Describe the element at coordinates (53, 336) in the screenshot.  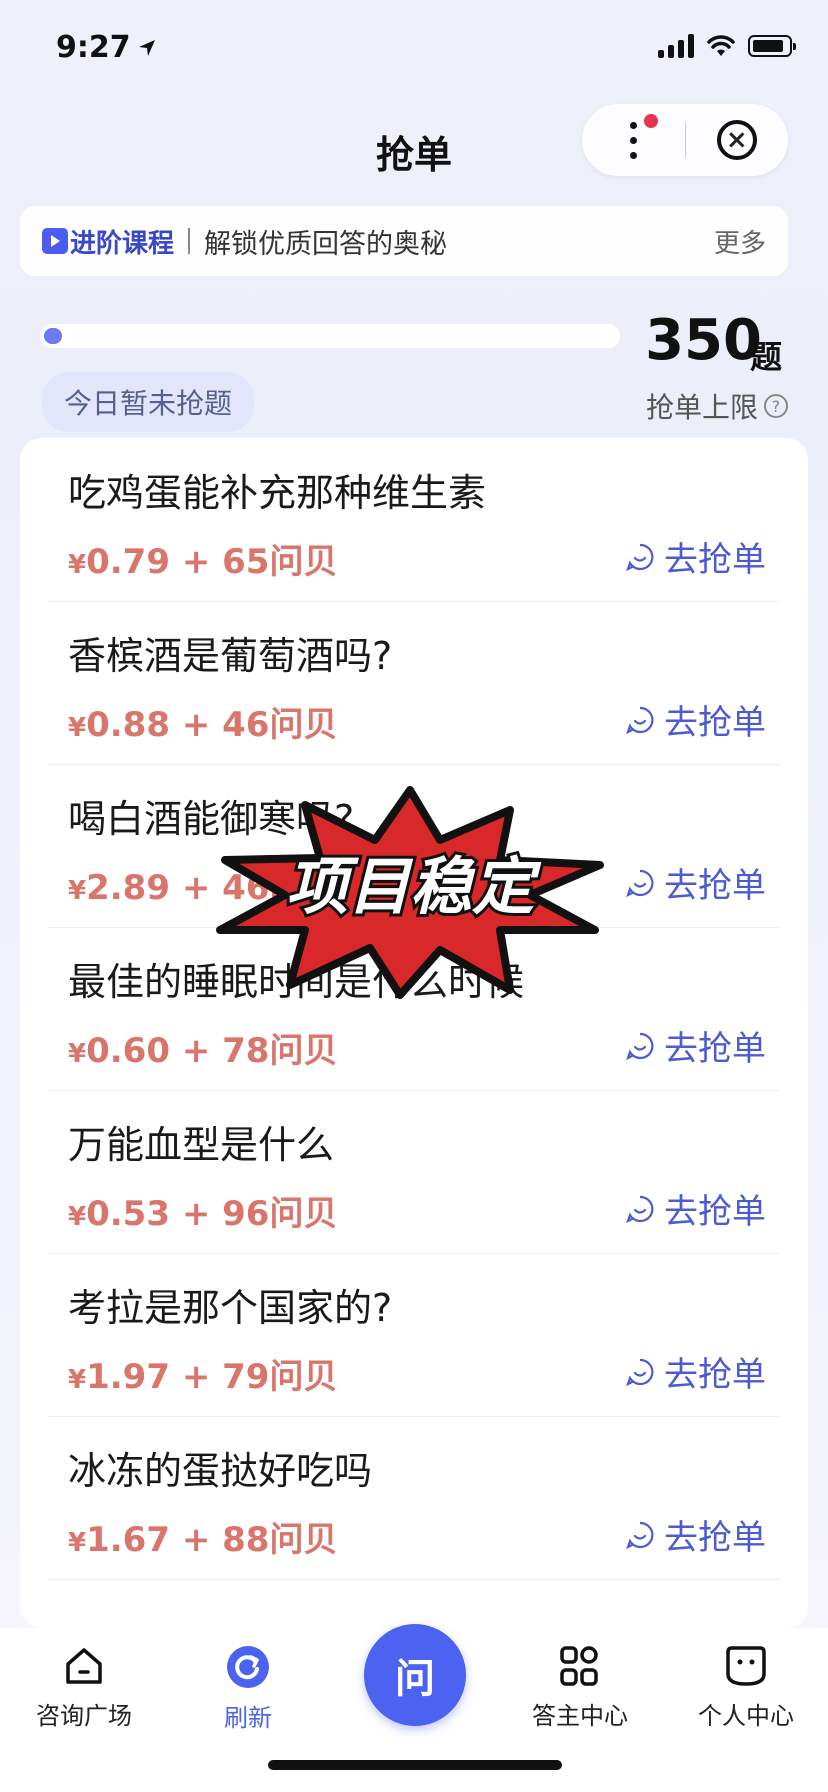
I see `quota-progress-fill` at that location.